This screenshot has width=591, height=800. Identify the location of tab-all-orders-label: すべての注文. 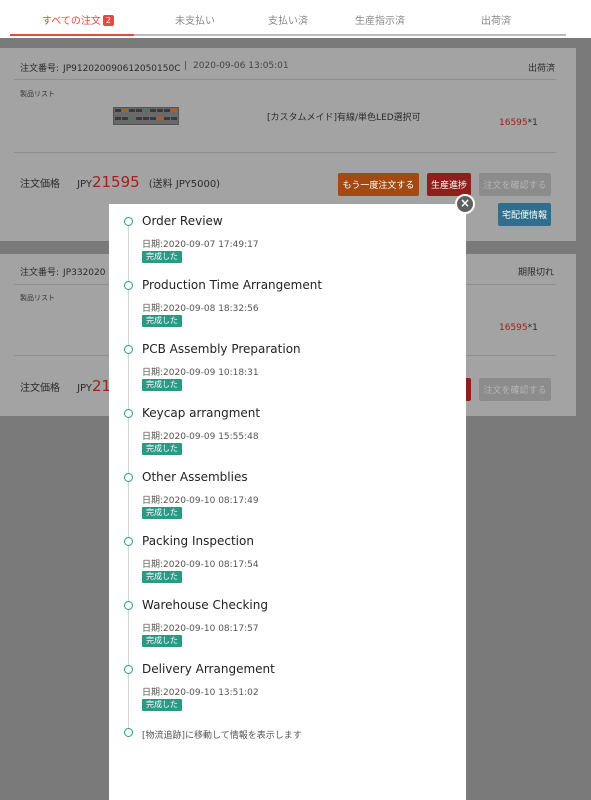
(71, 21).